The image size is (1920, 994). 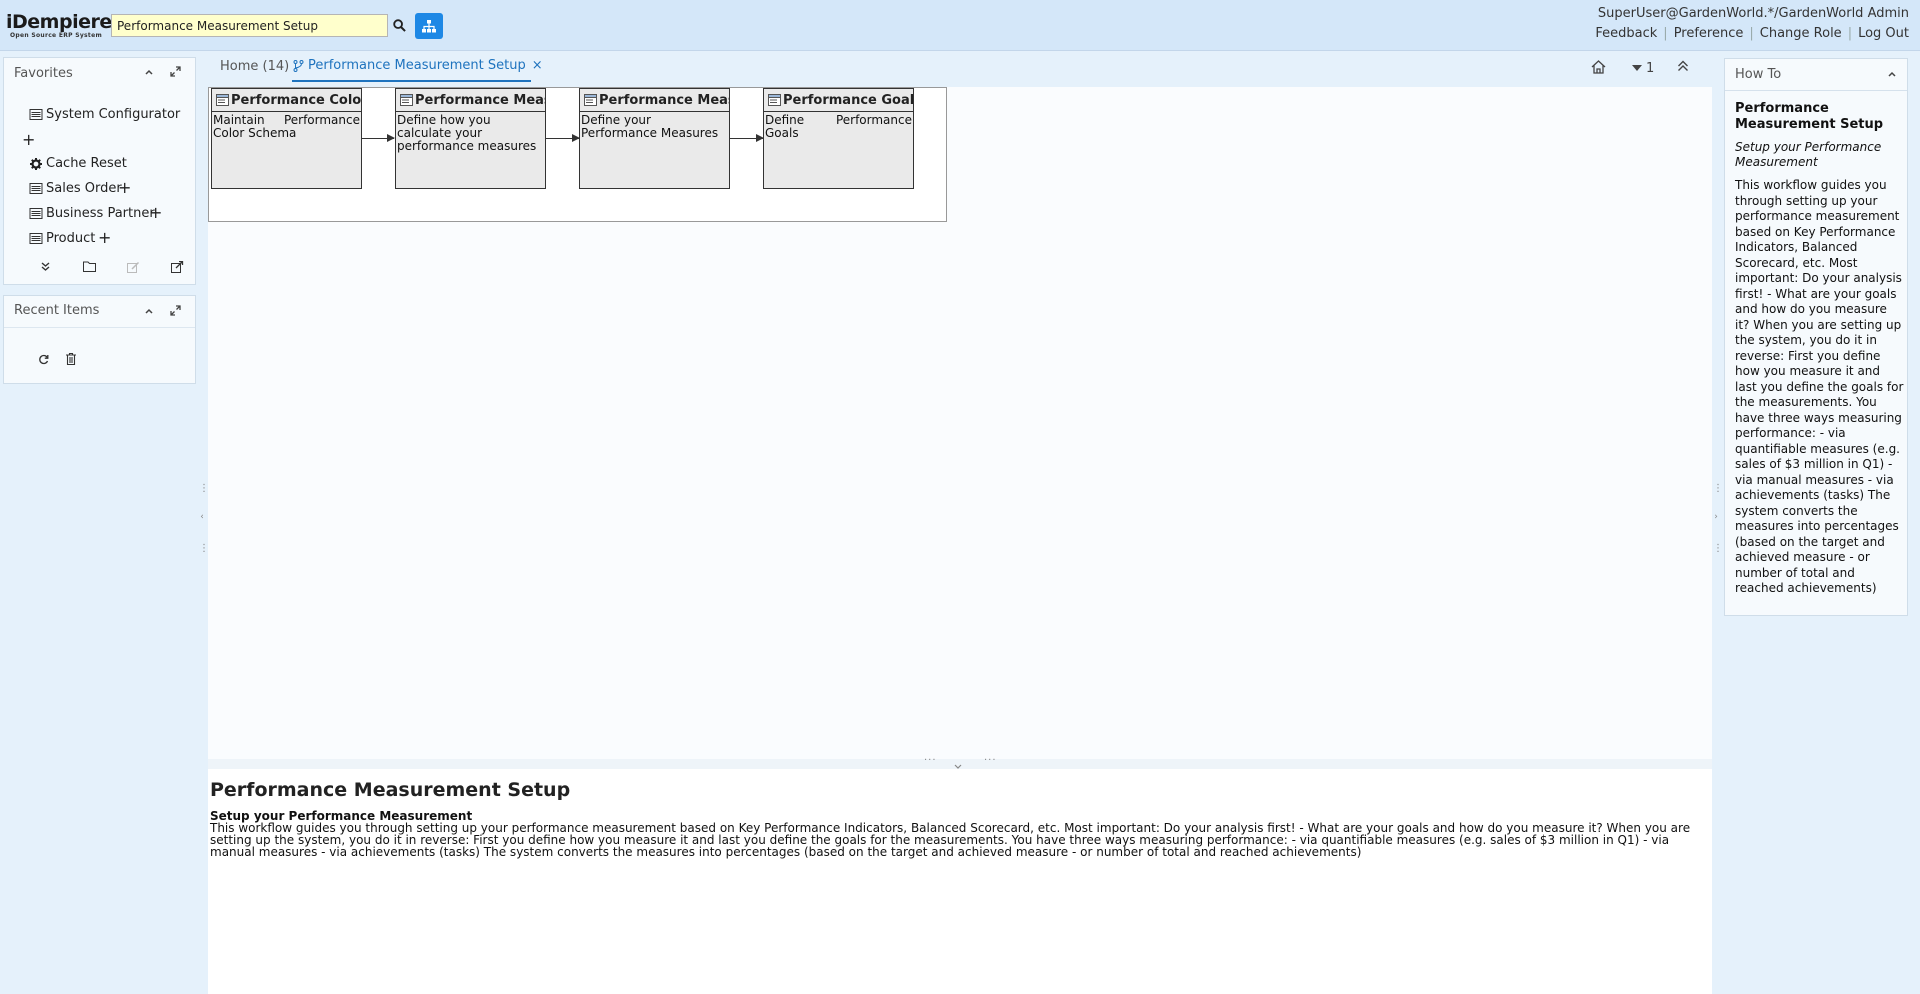 I want to click on feedback-link: Feedback, so click(x=1626, y=33).